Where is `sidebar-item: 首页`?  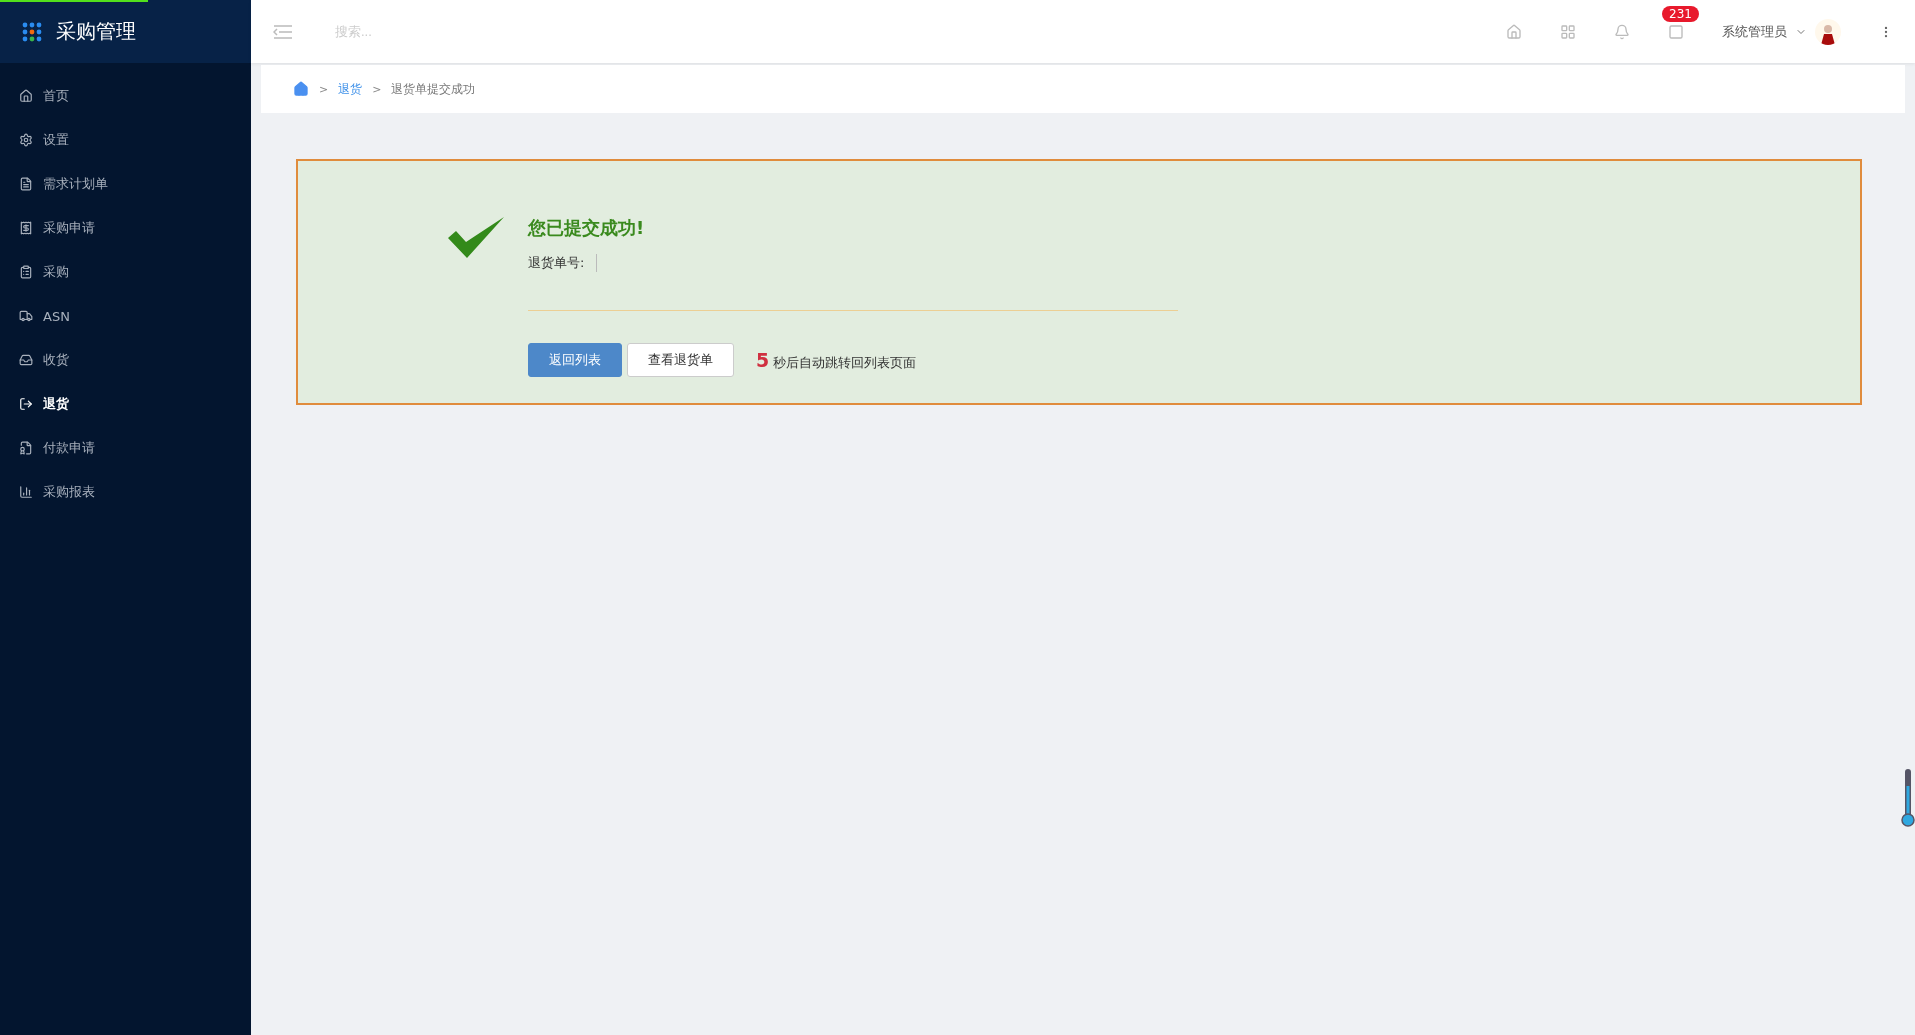
sidebar-item: 首页 is located at coordinates (125, 96).